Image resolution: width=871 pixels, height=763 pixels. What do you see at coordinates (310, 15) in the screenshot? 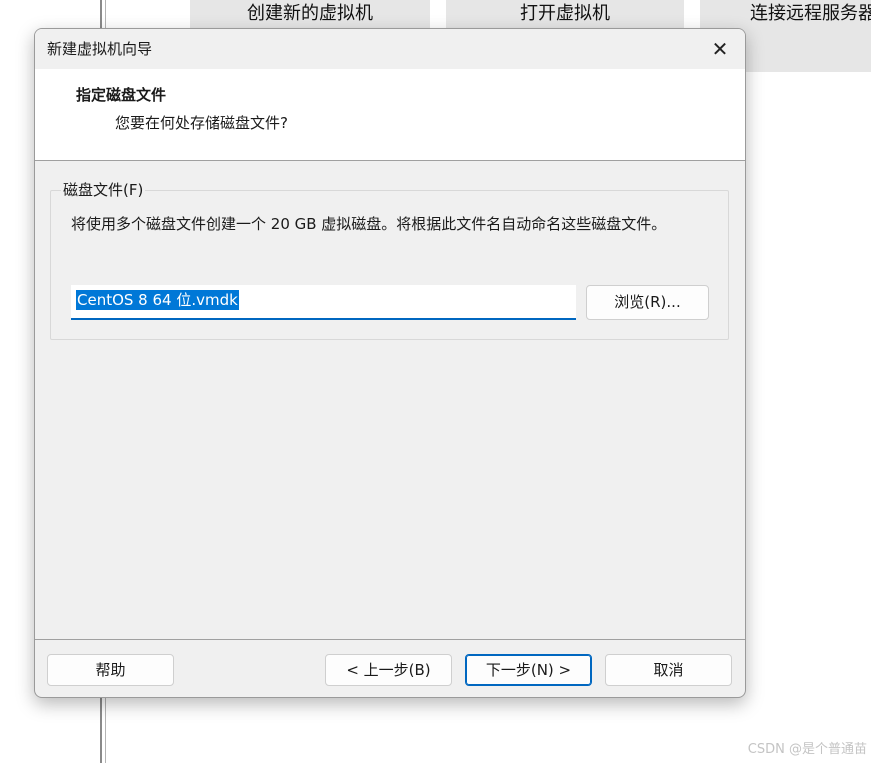
I see `create-vm-home-button: 创建新的虚拟机` at bounding box center [310, 15].